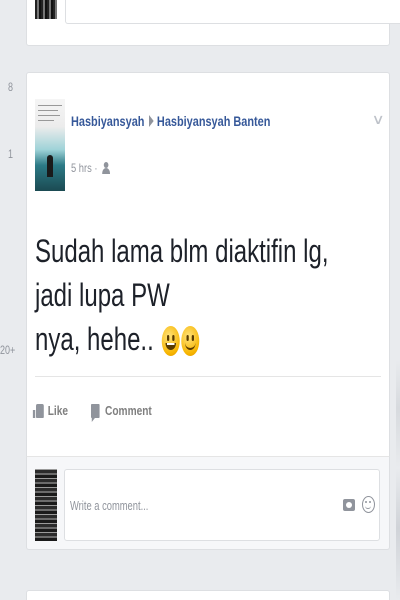 The height and width of the screenshot is (600, 400). Describe the element at coordinates (50, 145) in the screenshot. I see `author-avatar` at that location.